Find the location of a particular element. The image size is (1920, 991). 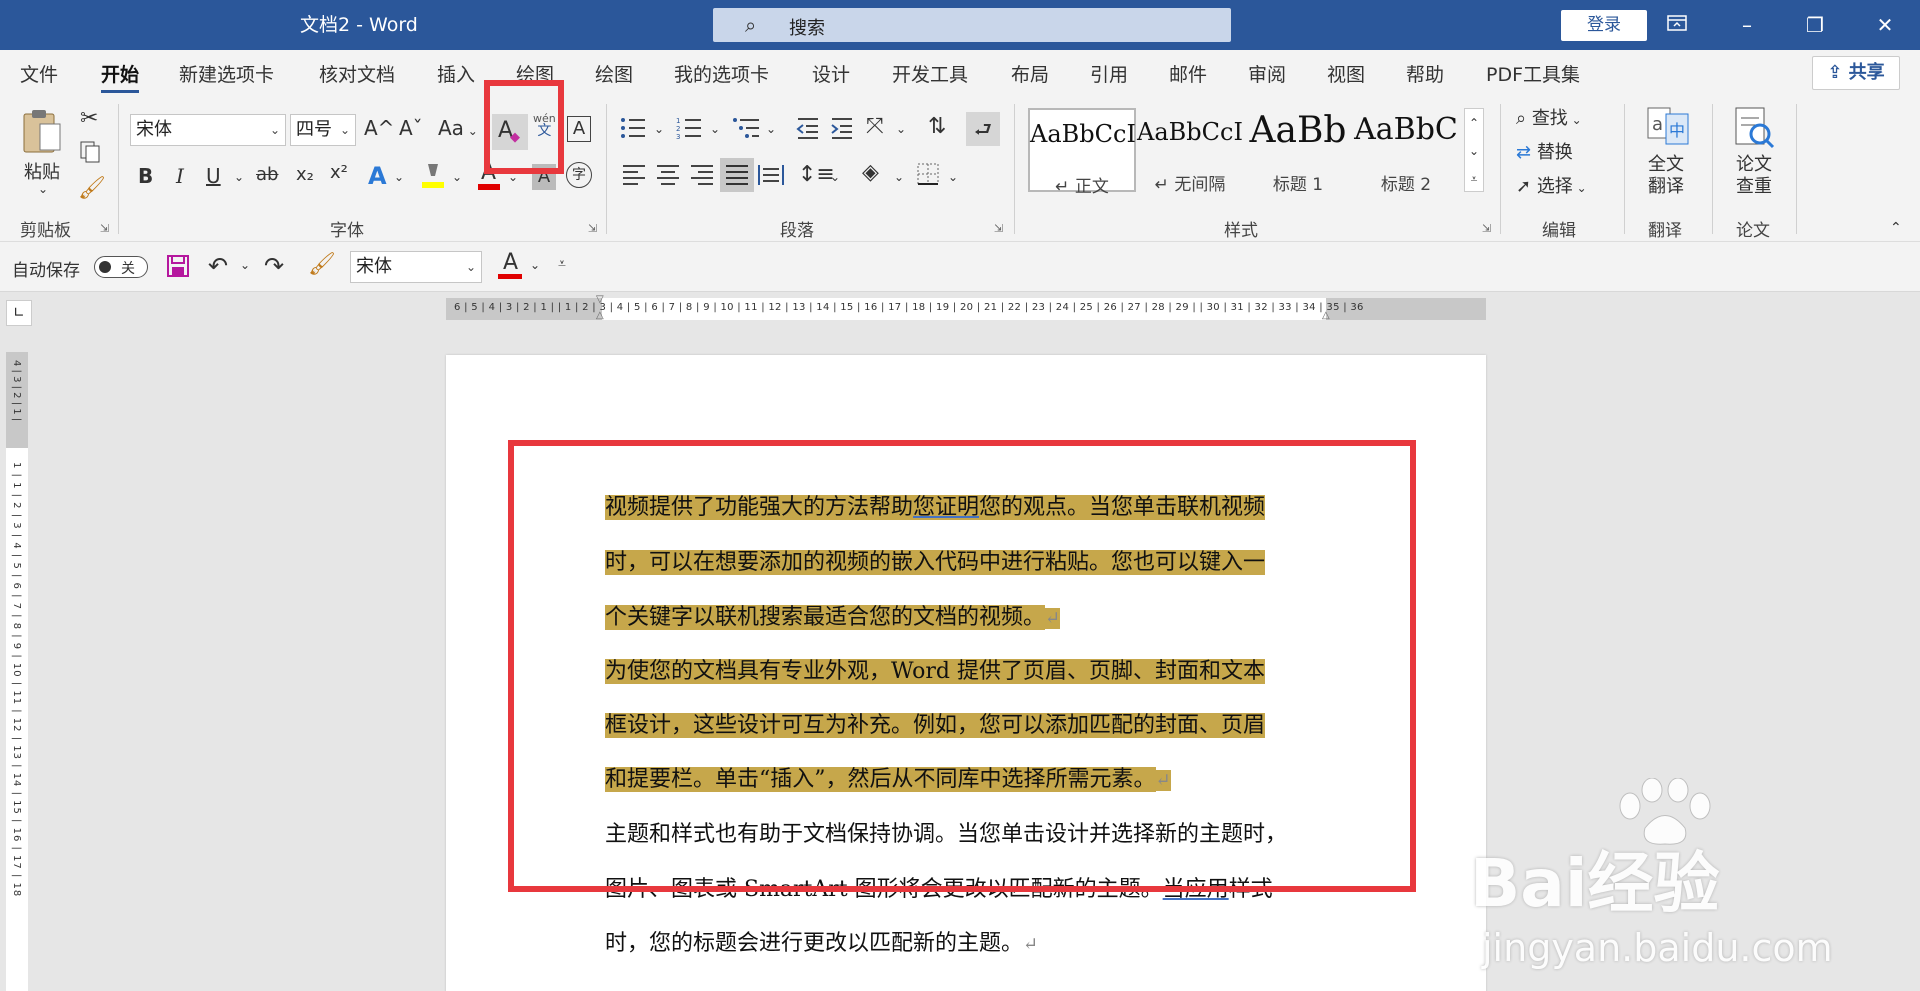

subscript-icon: x₂ is located at coordinates (305, 174).